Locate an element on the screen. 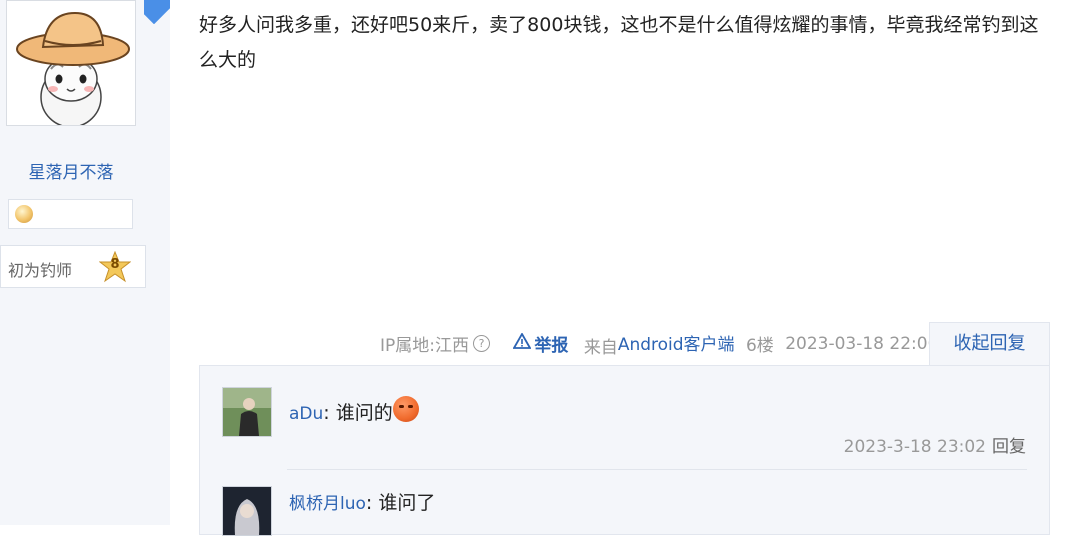 Image resolution: width=1065 pixels, height=536 pixels. level-star-icon: 8 is located at coordinates (115, 266).